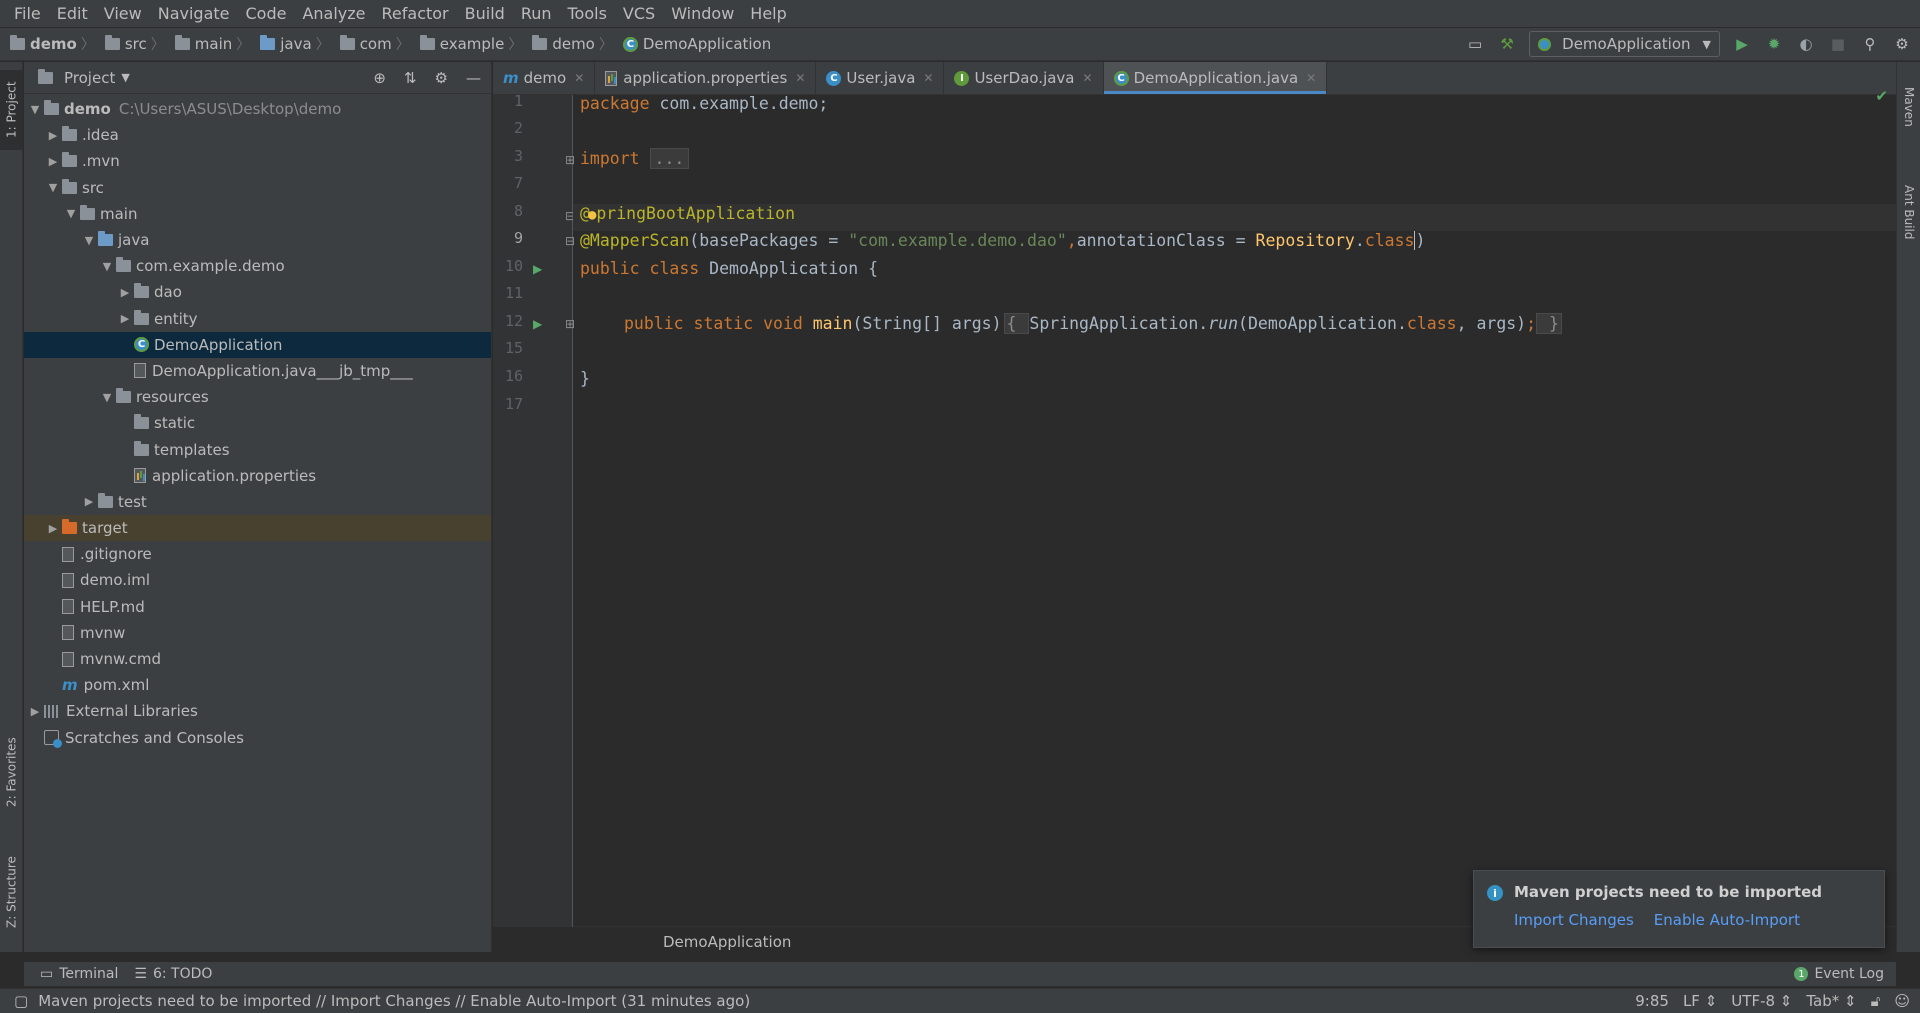  Describe the element at coordinates (1902, 44) in the screenshot. I see `settings-icon: ⚙` at that location.